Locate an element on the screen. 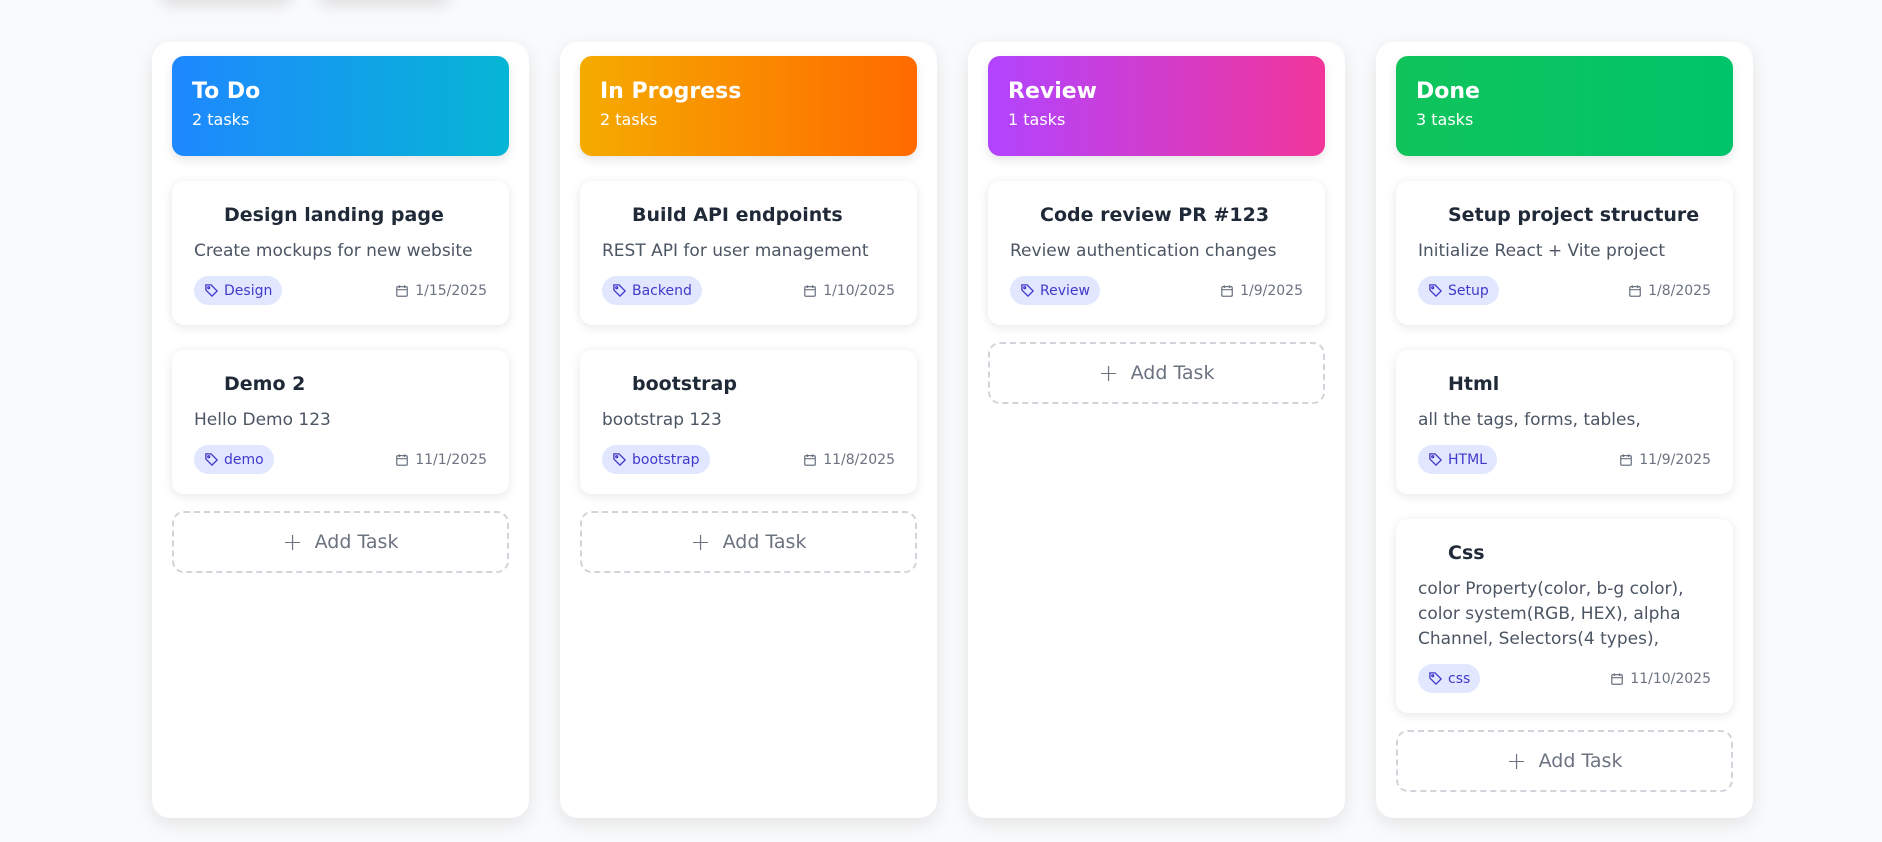  task-tag-label: Design is located at coordinates (248, 290).